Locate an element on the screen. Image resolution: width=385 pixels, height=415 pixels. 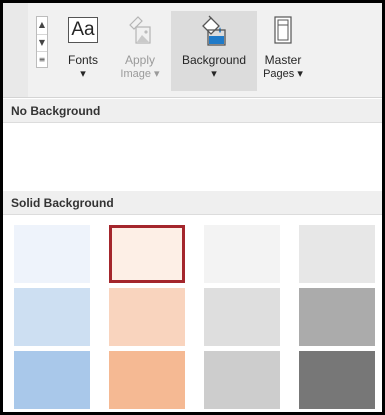
background-fill-icon is located at coordinates (214, 30).